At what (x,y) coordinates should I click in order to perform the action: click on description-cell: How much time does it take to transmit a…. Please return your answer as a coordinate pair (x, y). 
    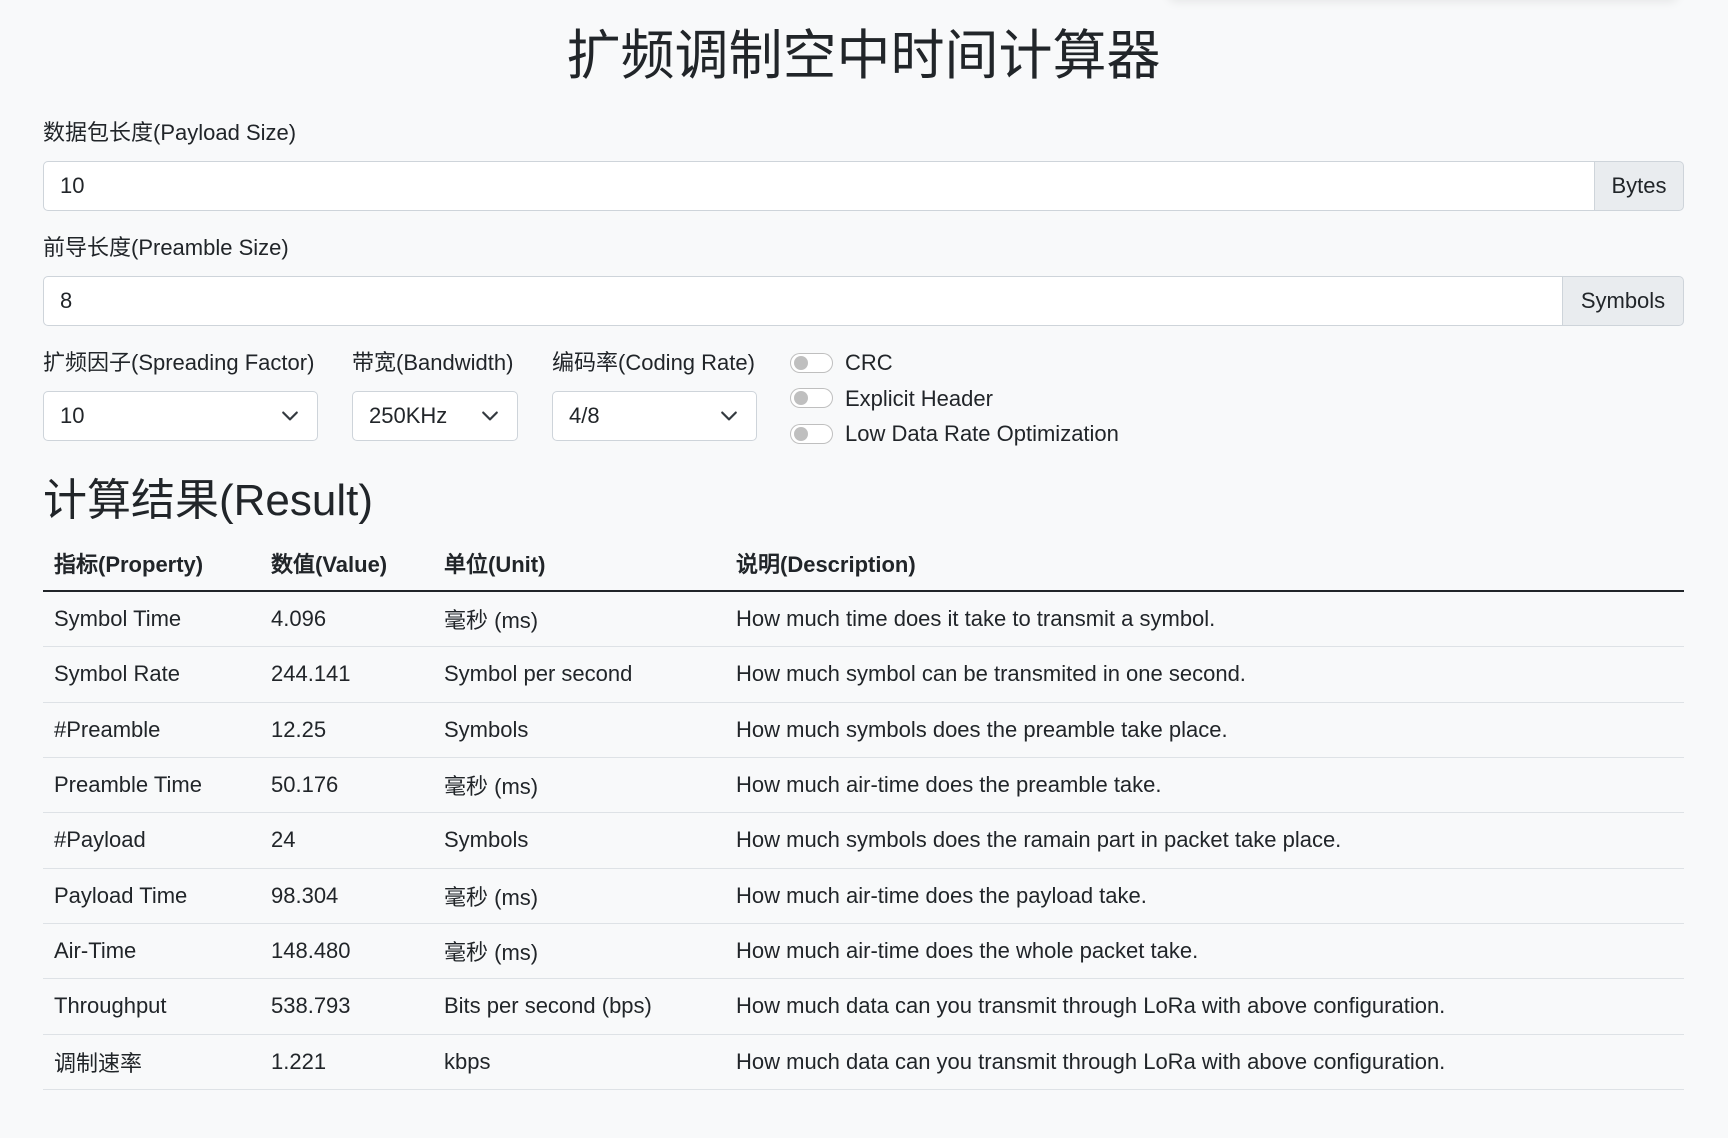
    Looking at the image, I should click on (976, 619).